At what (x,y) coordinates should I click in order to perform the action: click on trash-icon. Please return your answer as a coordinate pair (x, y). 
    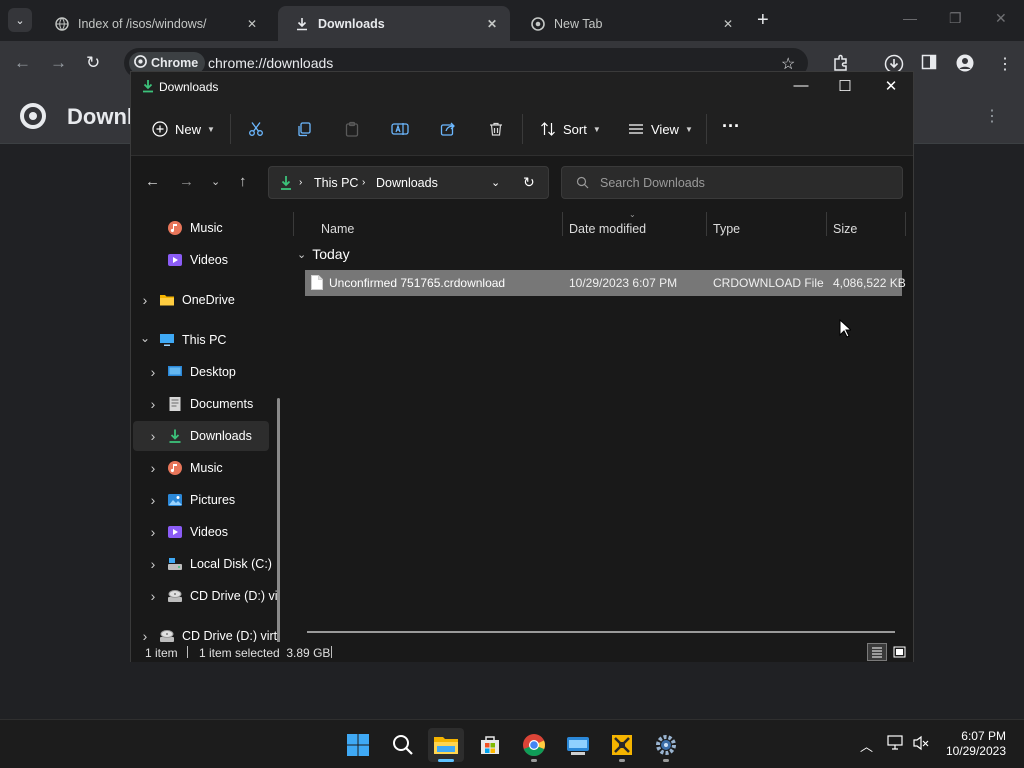
    Looking at the image, I should click on (496, 129).